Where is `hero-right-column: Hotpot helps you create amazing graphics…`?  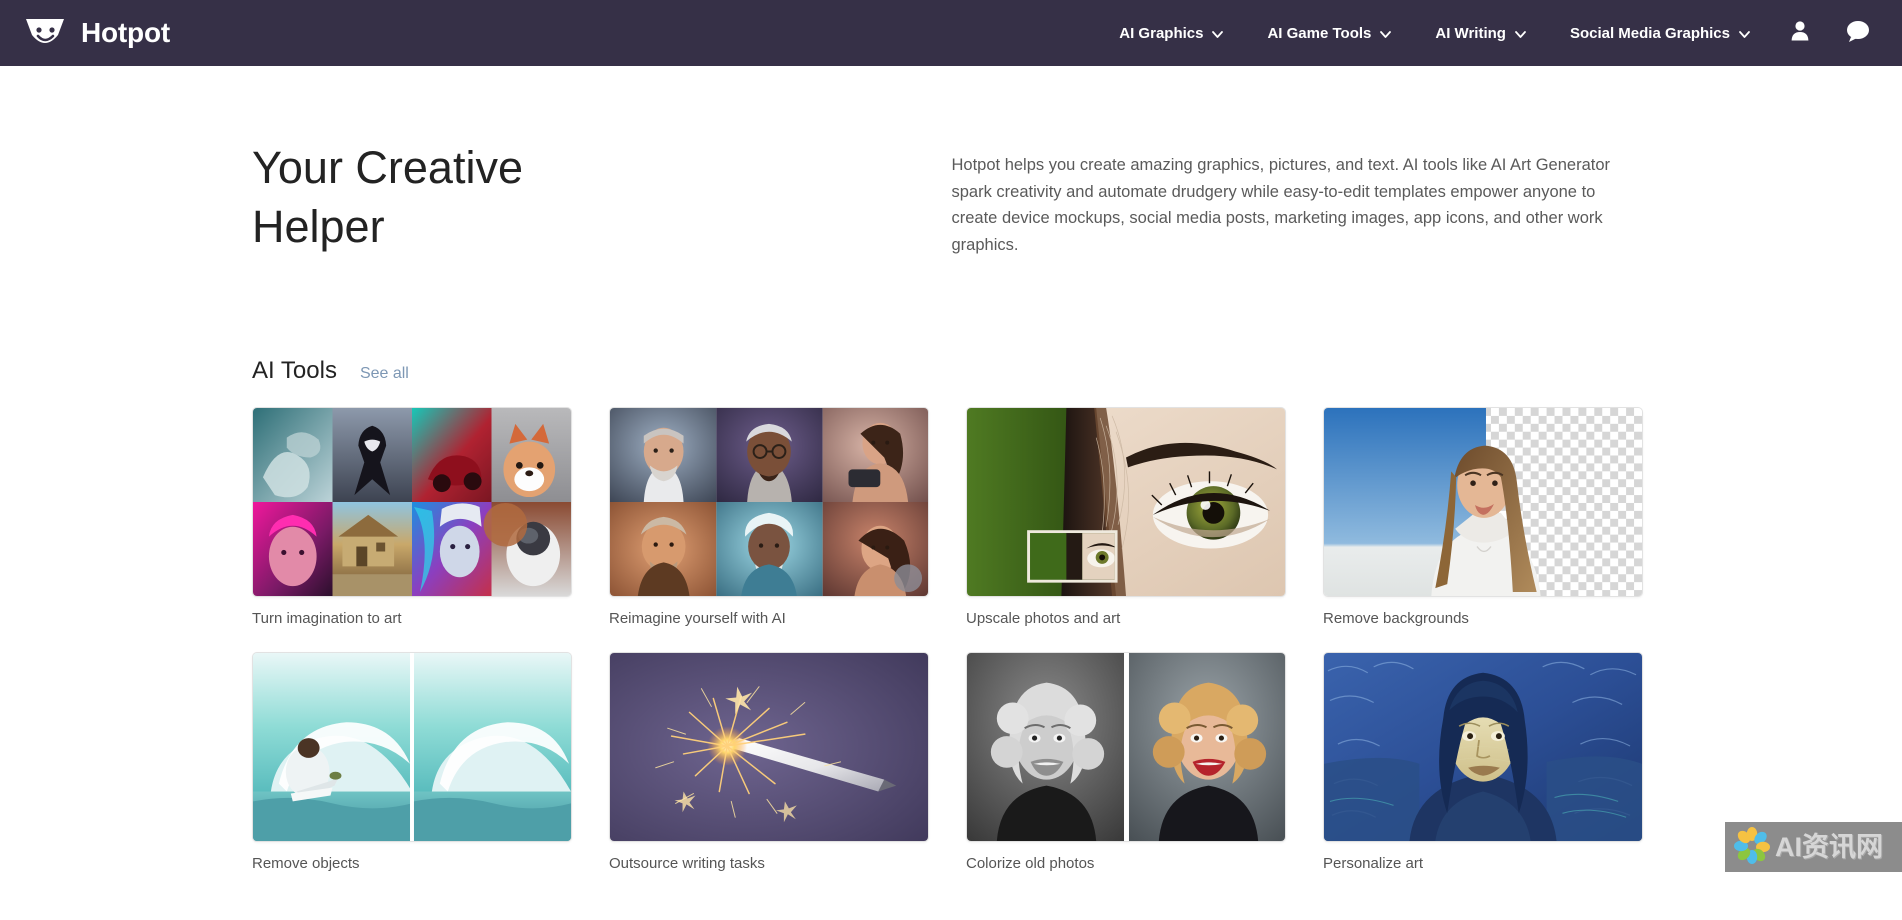
hero-right-column: Hotpot helps you create amazing graphics… is located at coordinates (1302, 198).